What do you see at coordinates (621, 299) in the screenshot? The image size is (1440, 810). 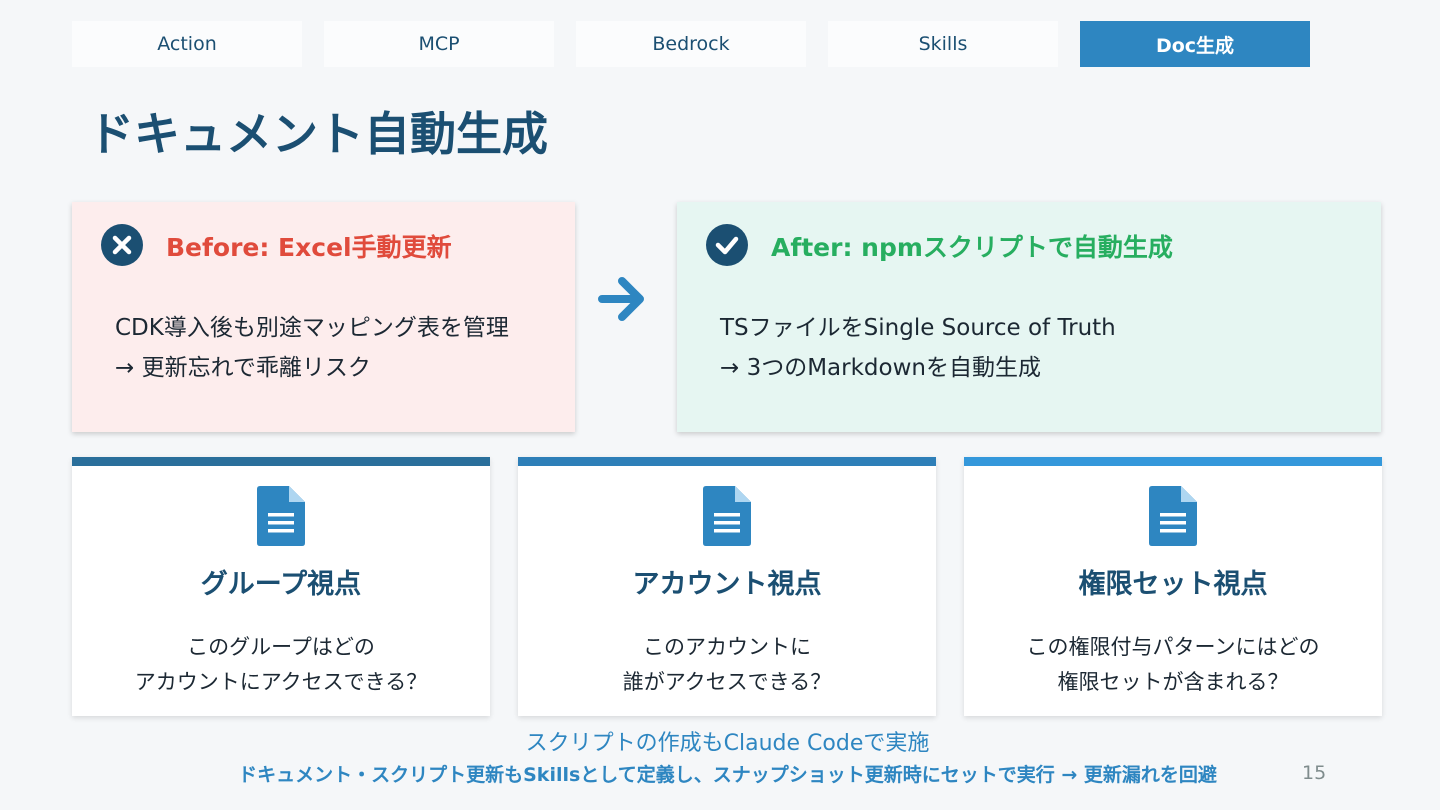 I see `arrow-right-icon` at bounding box center [621, 299].